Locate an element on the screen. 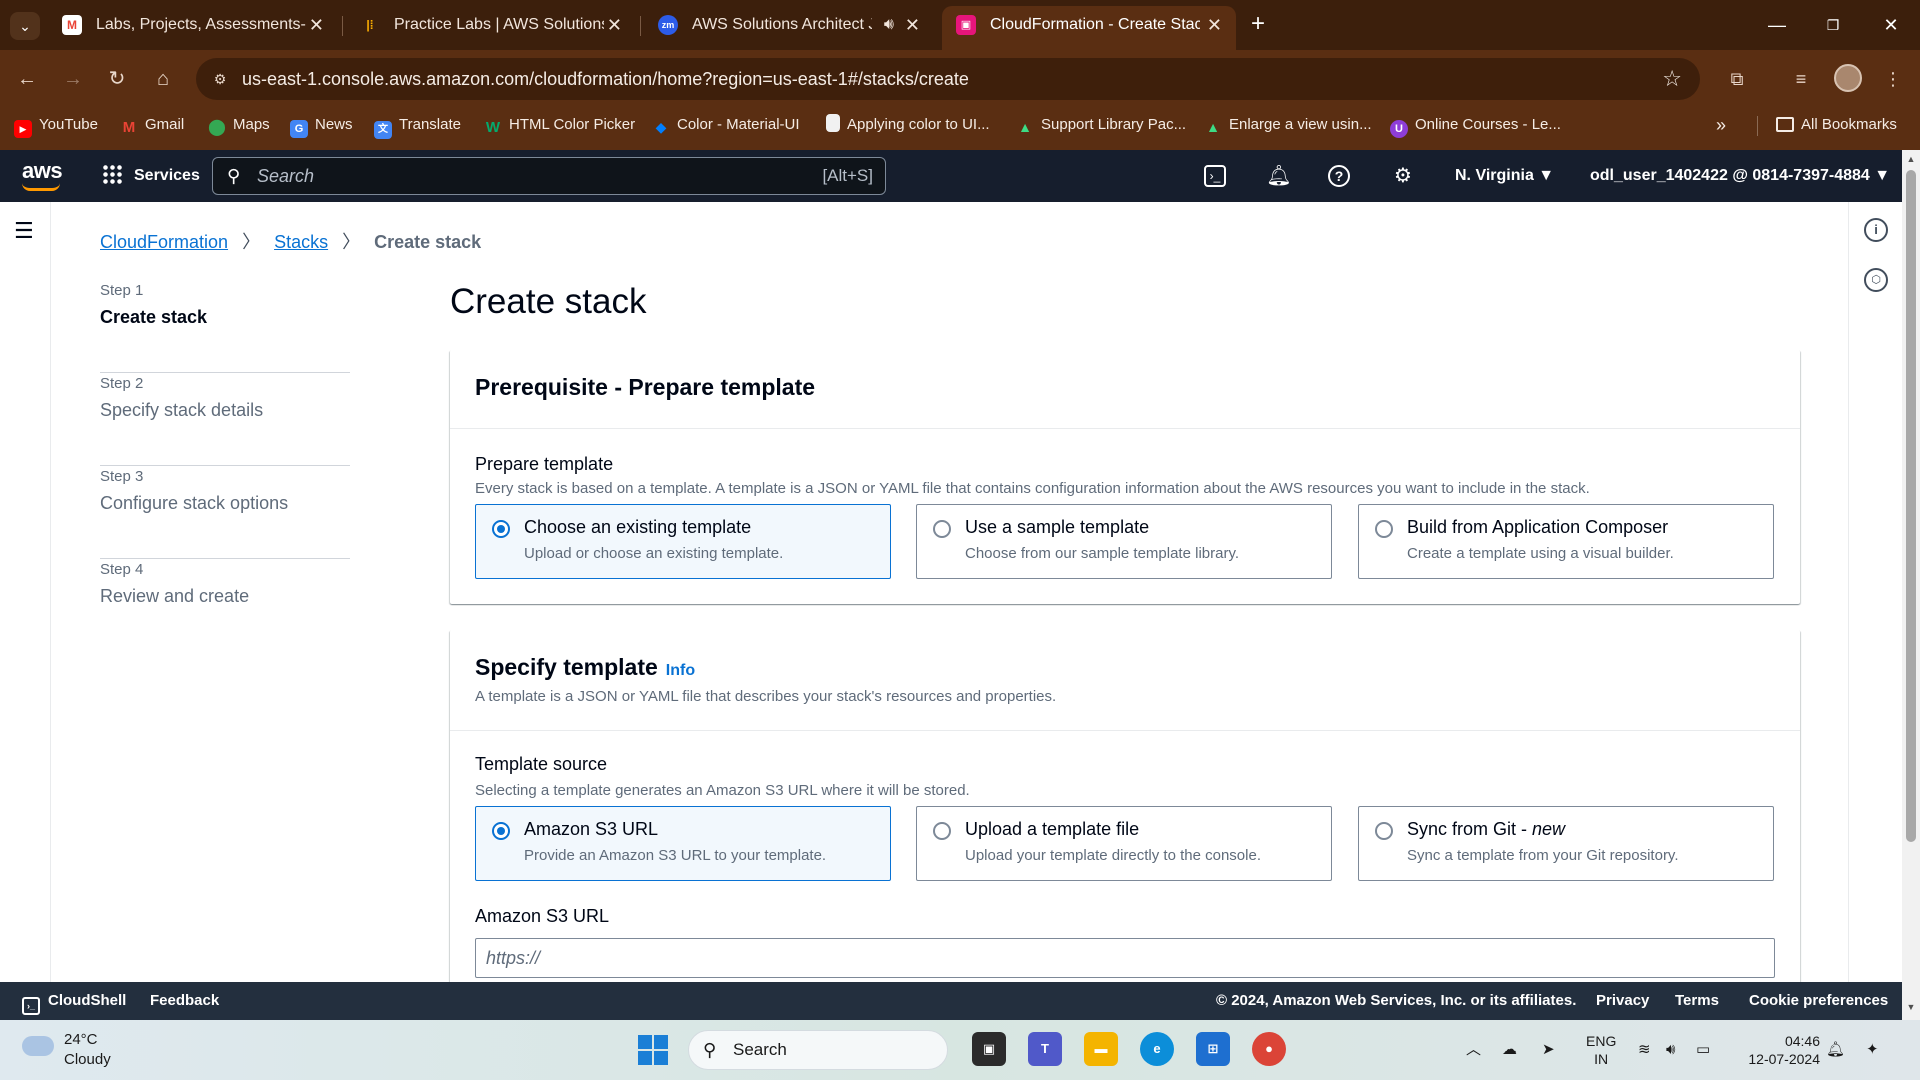 The width and height of the screenshot is (1920, 1080). notification-bell-icon: 🔔︎ is located at coordinates (1835, 1050).